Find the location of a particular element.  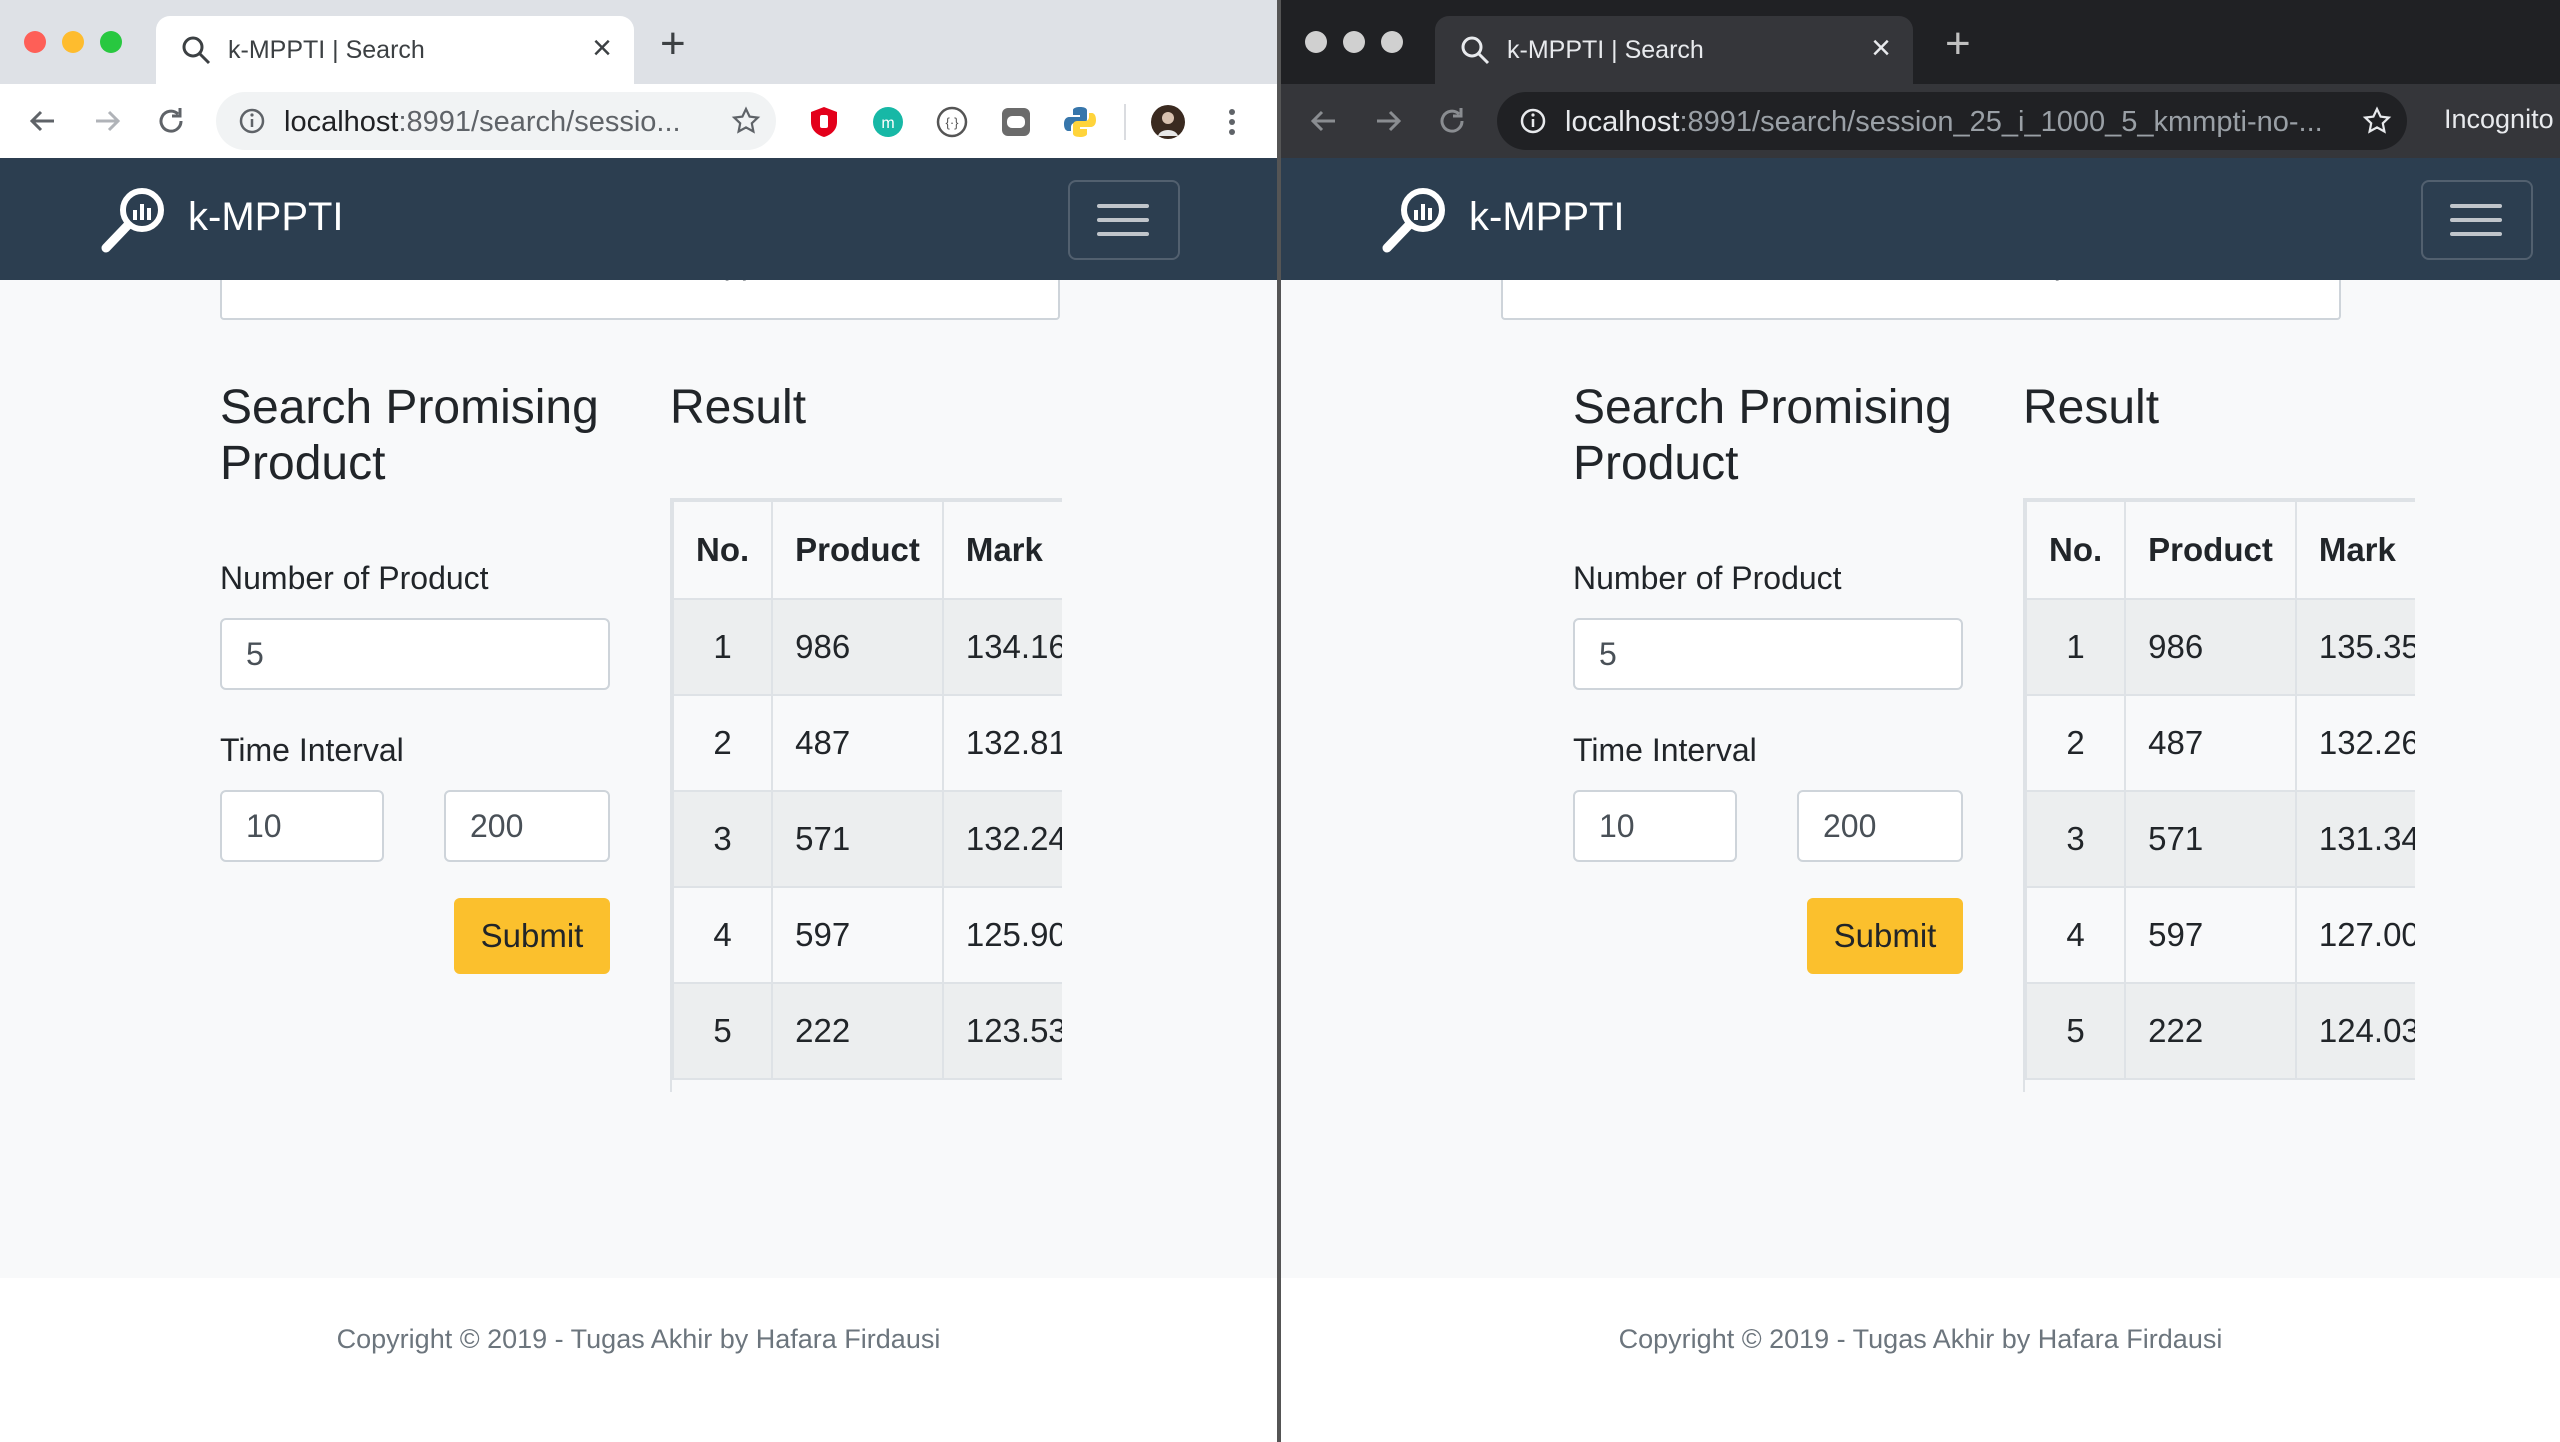

table-row: 2 487 132.81 is located at coordinates (867, 743).